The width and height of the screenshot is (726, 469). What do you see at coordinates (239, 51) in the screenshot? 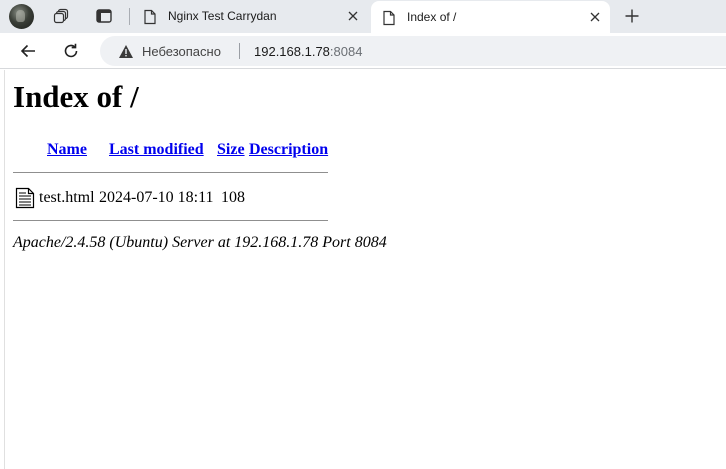
I see `address-separator` at bounding box center [239, 51].